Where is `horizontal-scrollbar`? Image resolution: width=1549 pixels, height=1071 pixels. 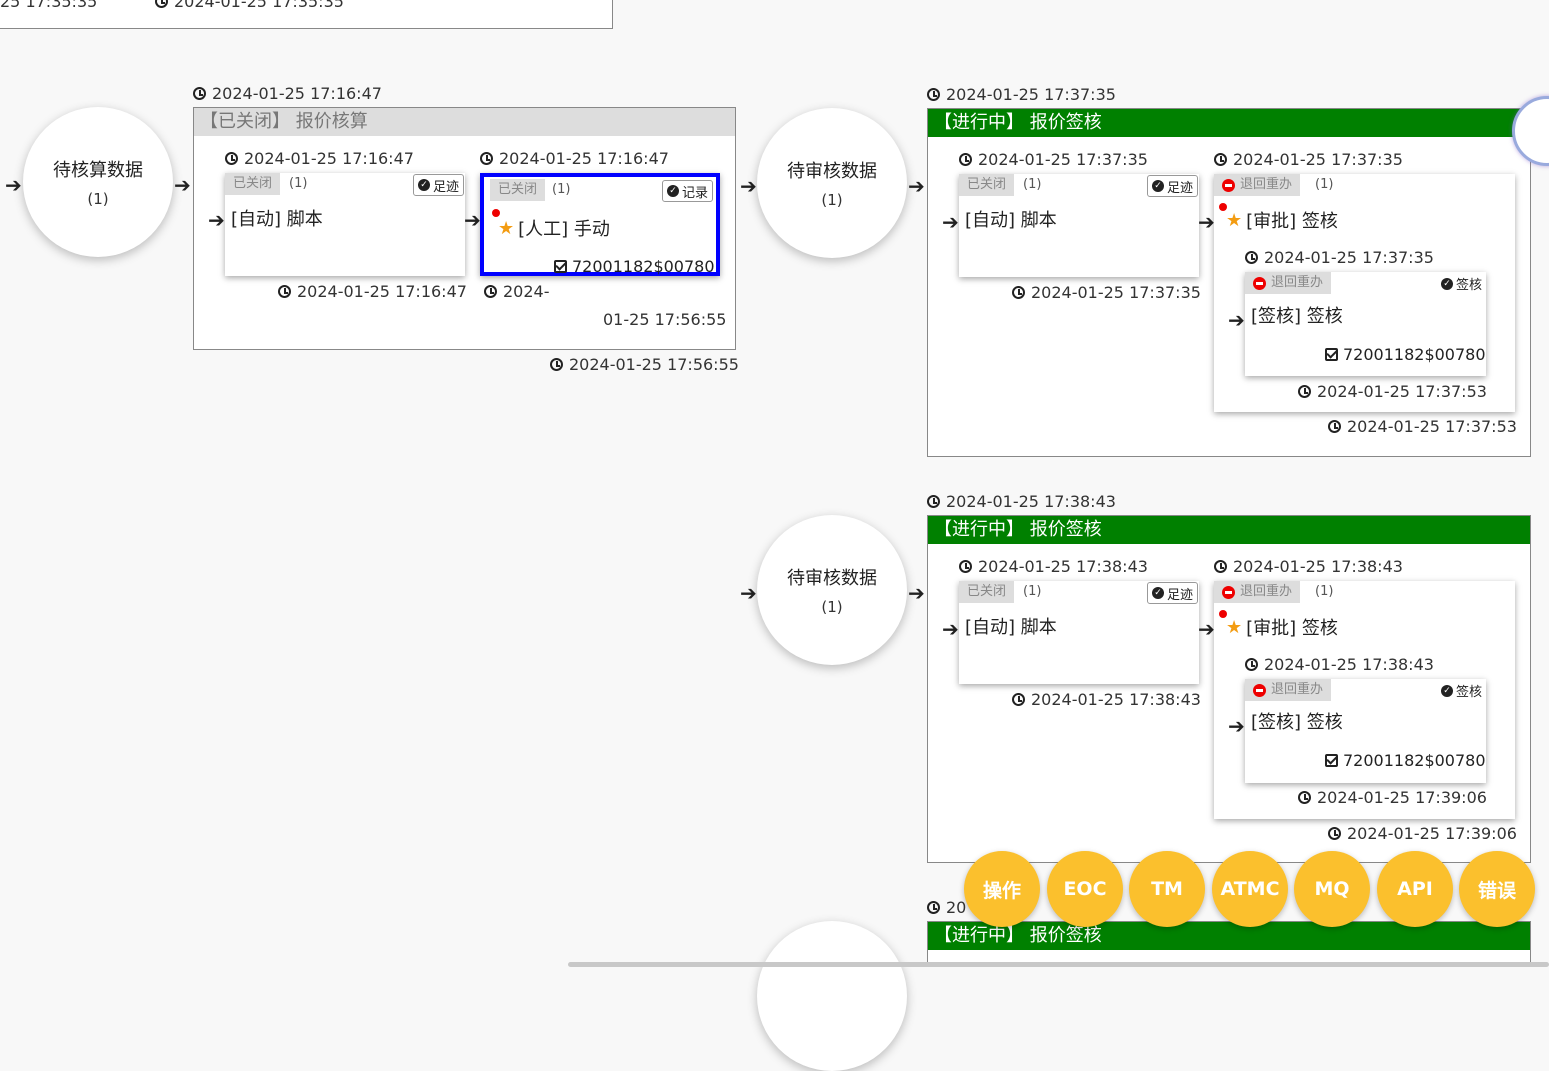 horizontal-scrollbar is located at coordinates (1058, 964).